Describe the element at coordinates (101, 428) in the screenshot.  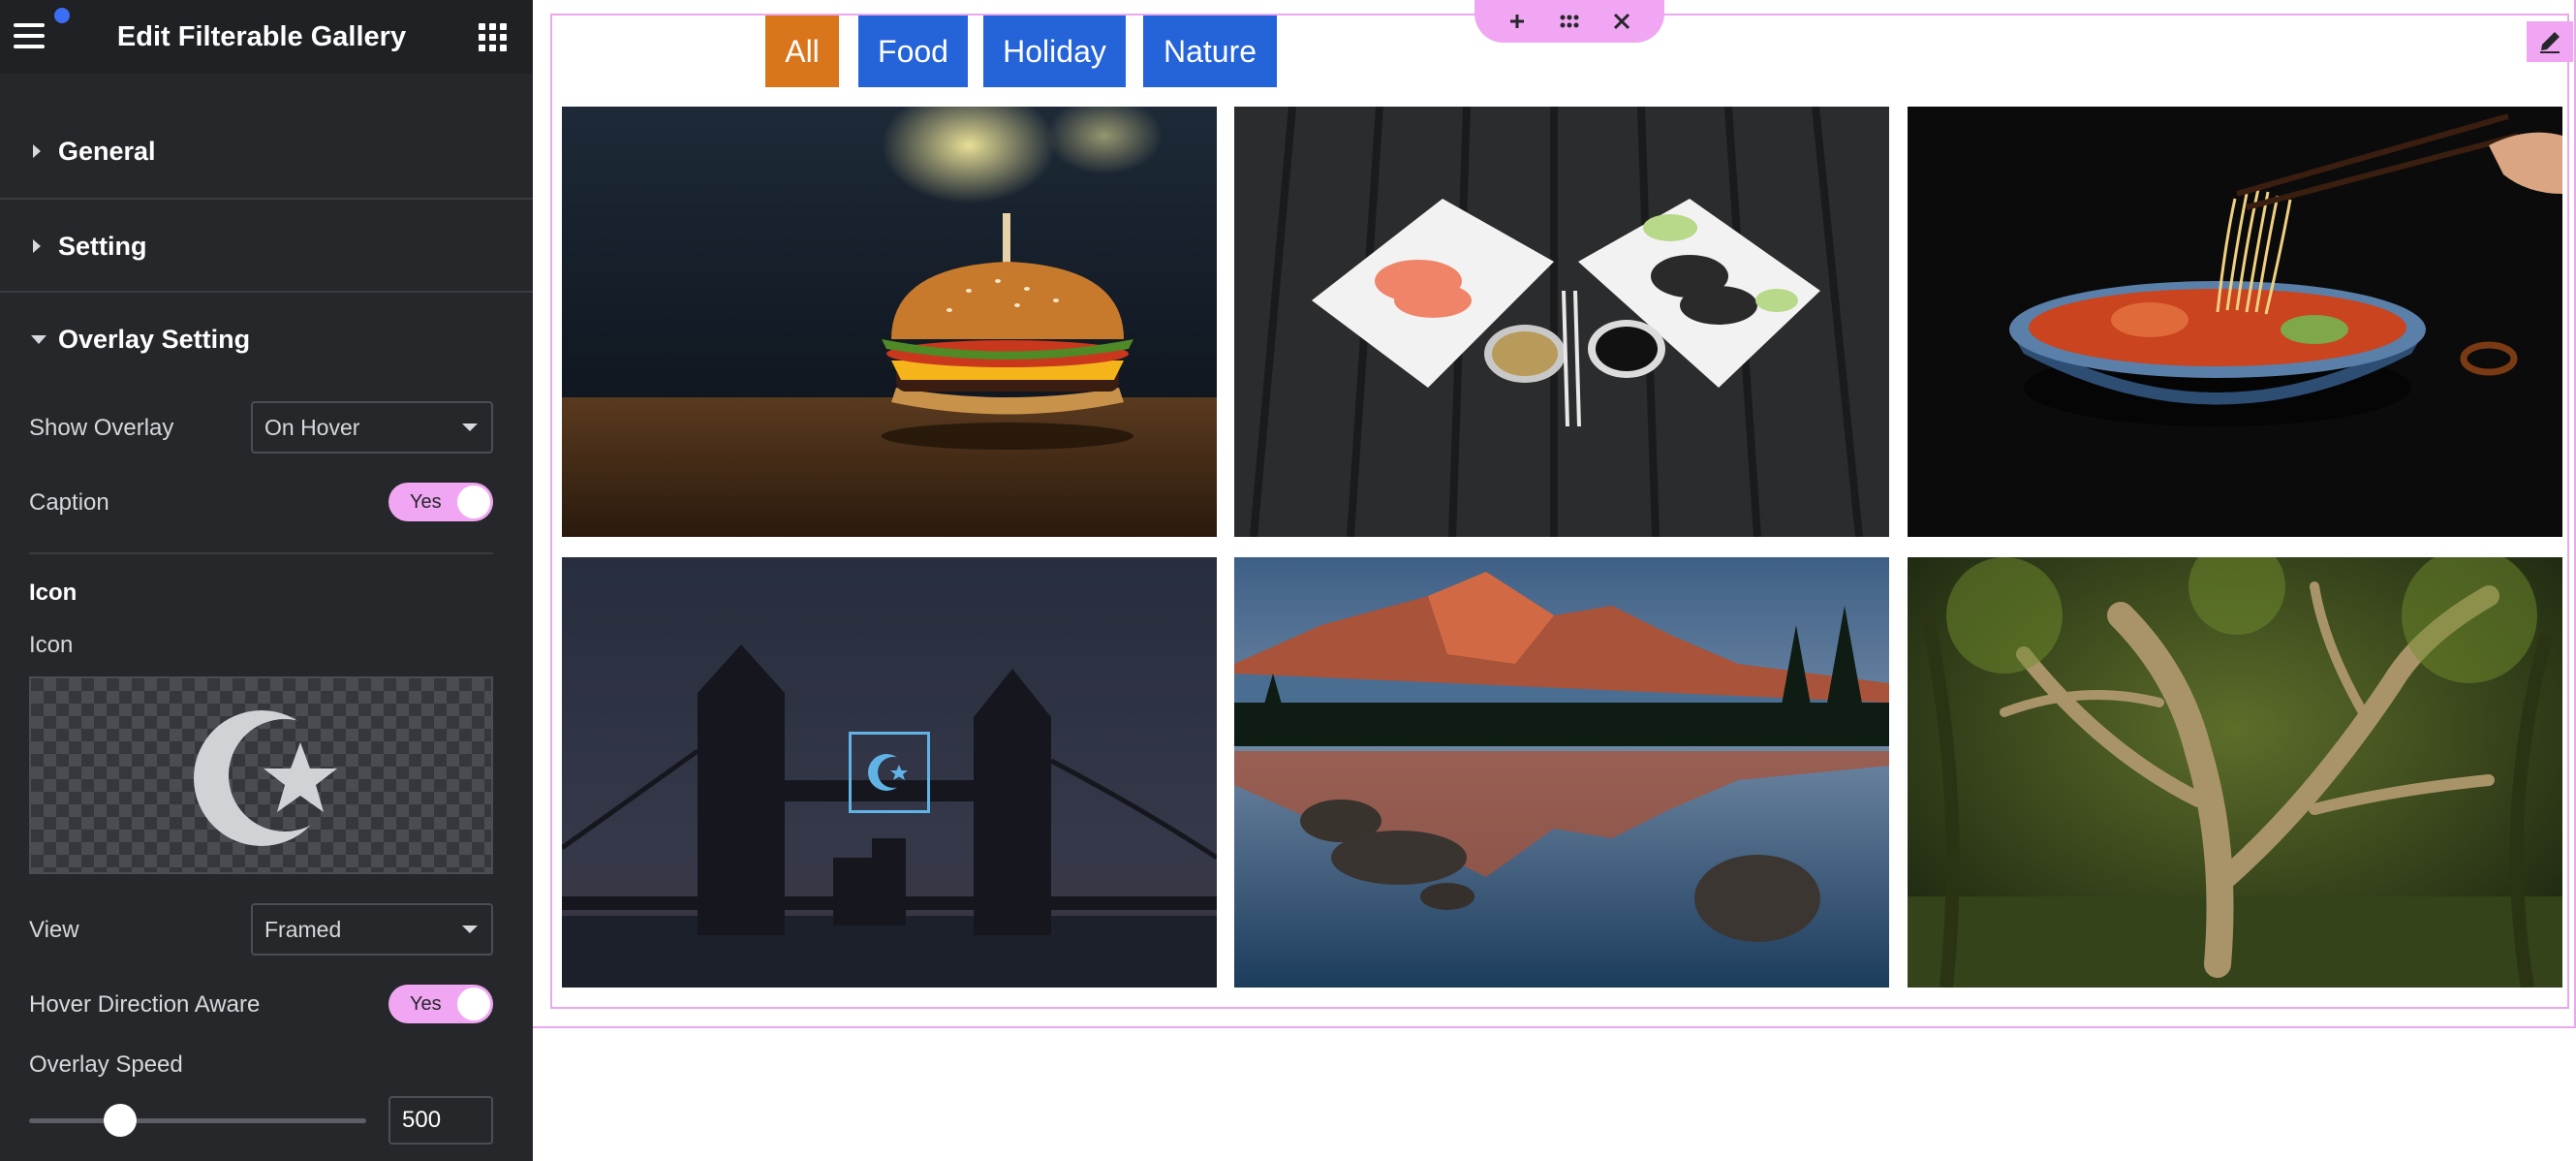
I see `show-overlay-label: Show Overlay` at that location.